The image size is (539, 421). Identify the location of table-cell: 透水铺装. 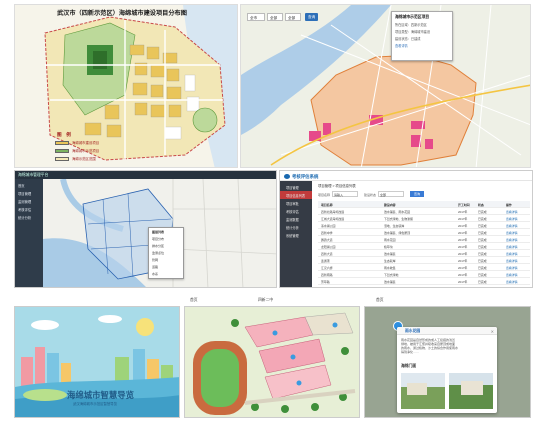
(390, 253).